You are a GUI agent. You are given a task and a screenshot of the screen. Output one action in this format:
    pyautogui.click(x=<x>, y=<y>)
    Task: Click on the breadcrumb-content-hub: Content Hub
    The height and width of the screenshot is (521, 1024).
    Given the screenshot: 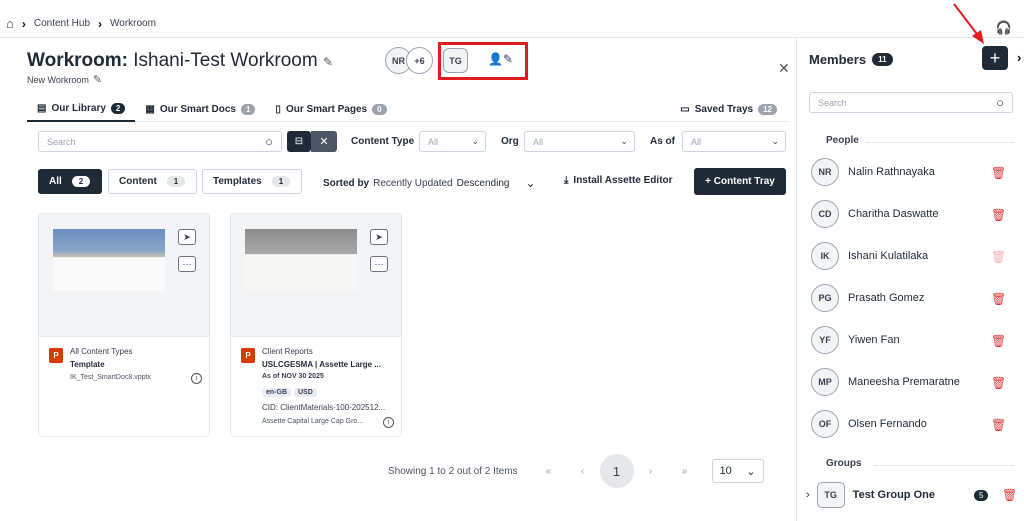 What is the action you would take?
    pyautogui.click(x=62, y=23)
    